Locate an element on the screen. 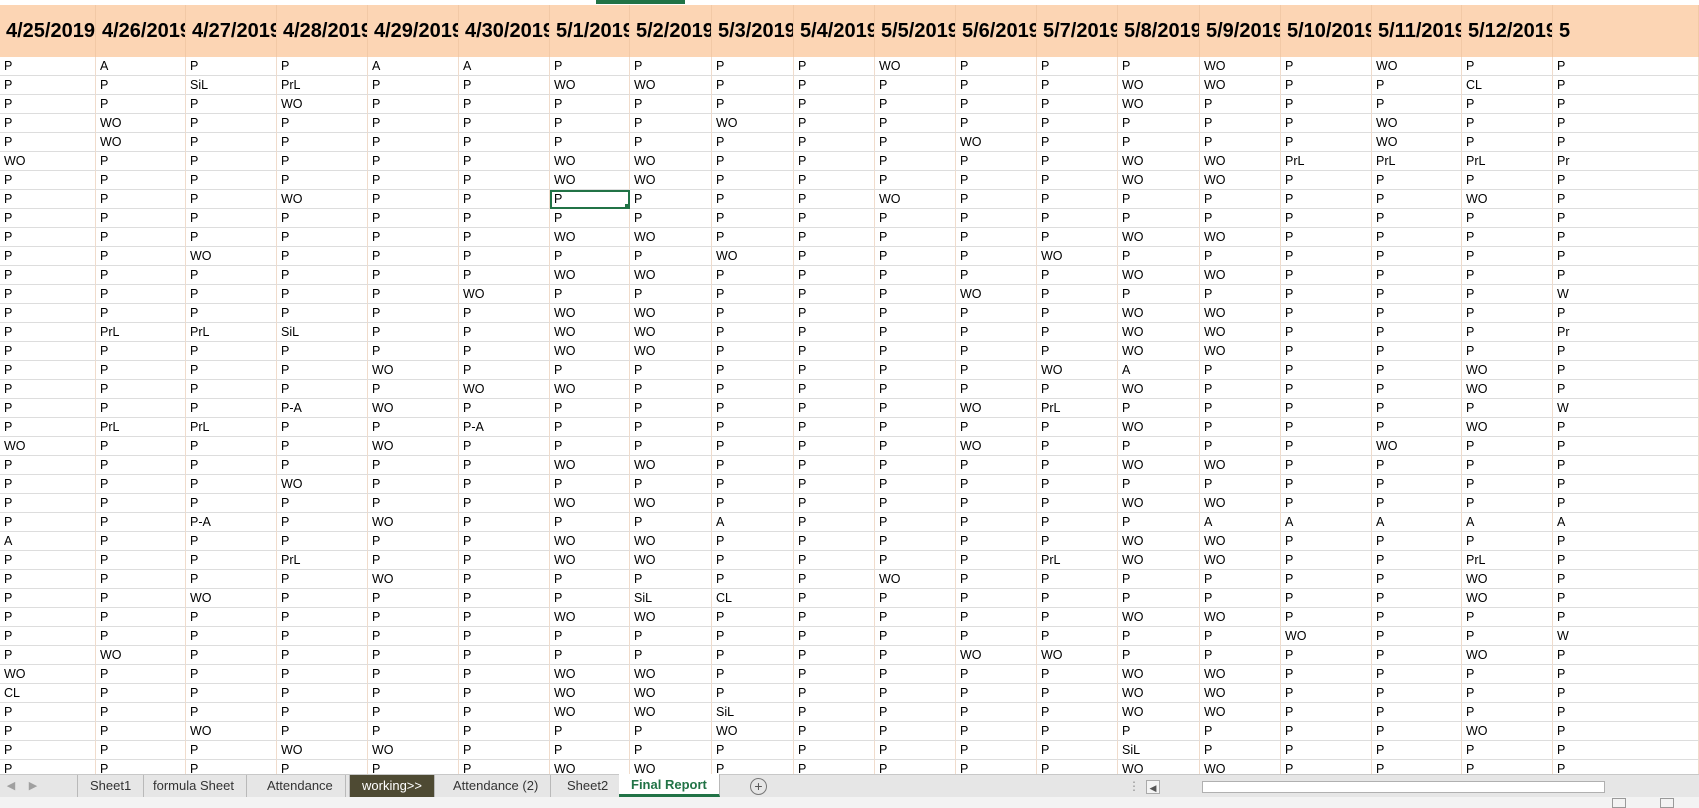 This screenshot has width=1699, height=808. date-header-cell: 5/4/2019 is located at coordinates (834, 31).